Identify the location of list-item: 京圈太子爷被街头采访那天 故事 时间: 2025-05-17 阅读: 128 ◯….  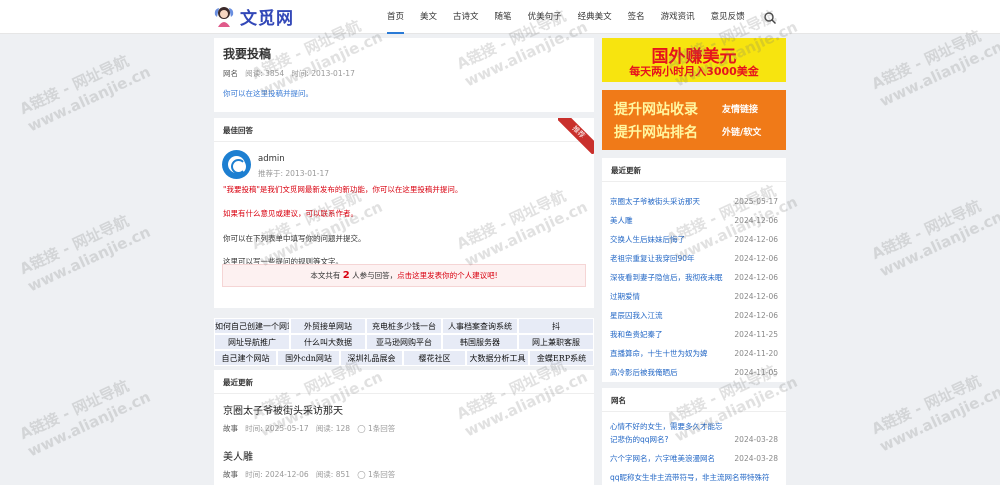
(309, 418).